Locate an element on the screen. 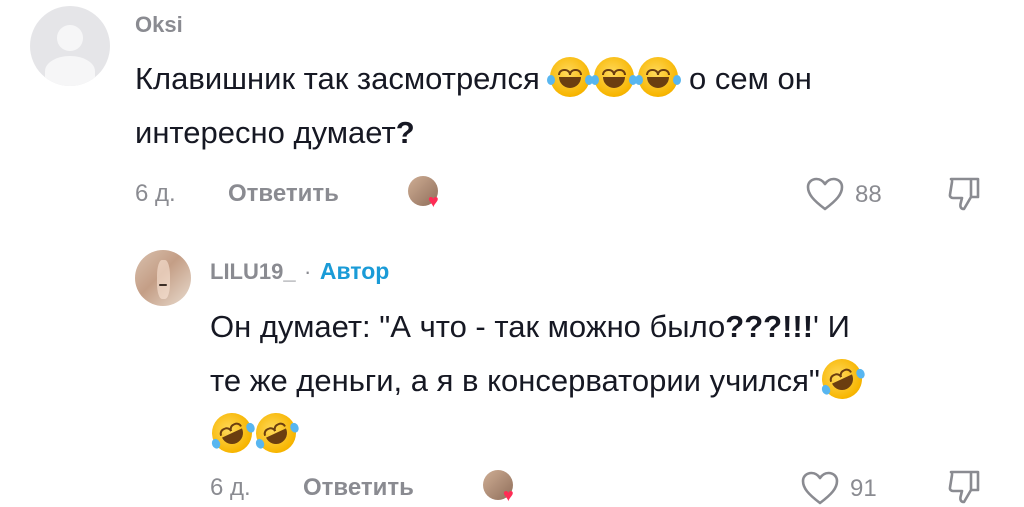 Image resolution: width=1024 pixels, height=507 pixels. avatar-photo-finger is located at coordinates (163, 280).